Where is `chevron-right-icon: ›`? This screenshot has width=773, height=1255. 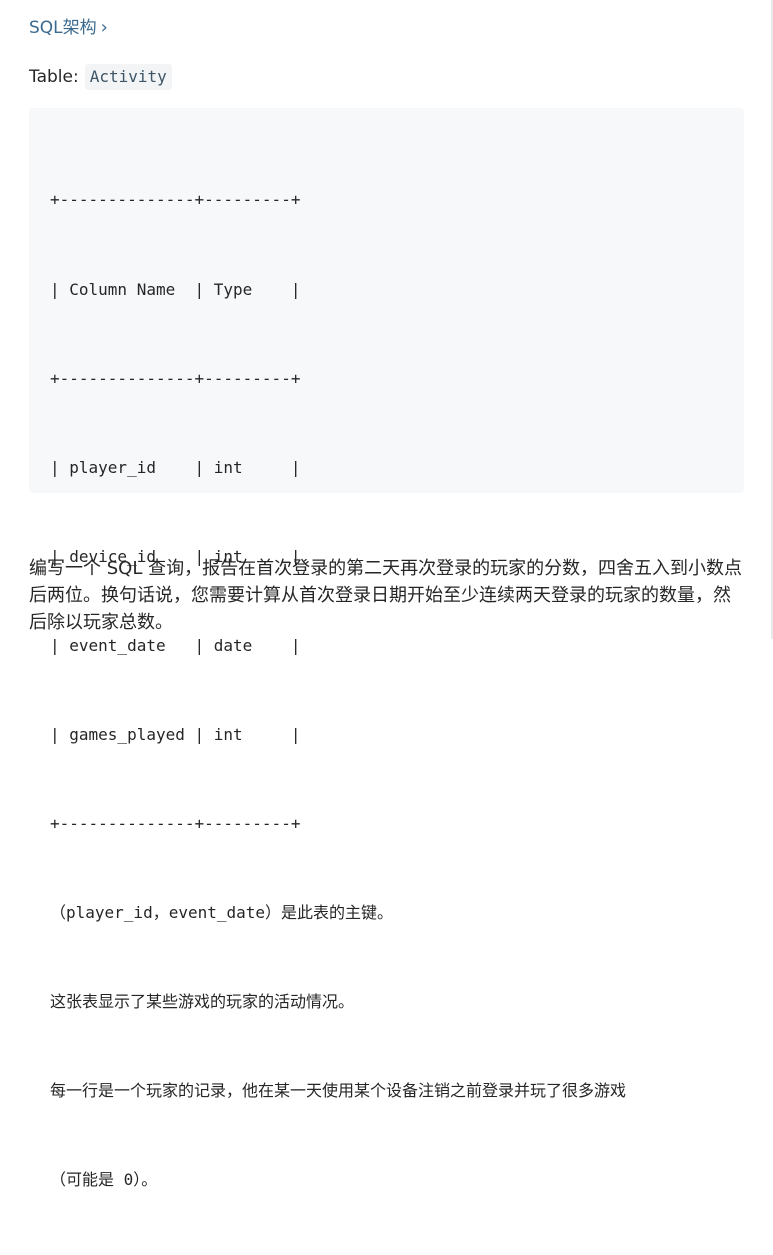 chevron-right-icon: › is located at coordinates (104, 27).